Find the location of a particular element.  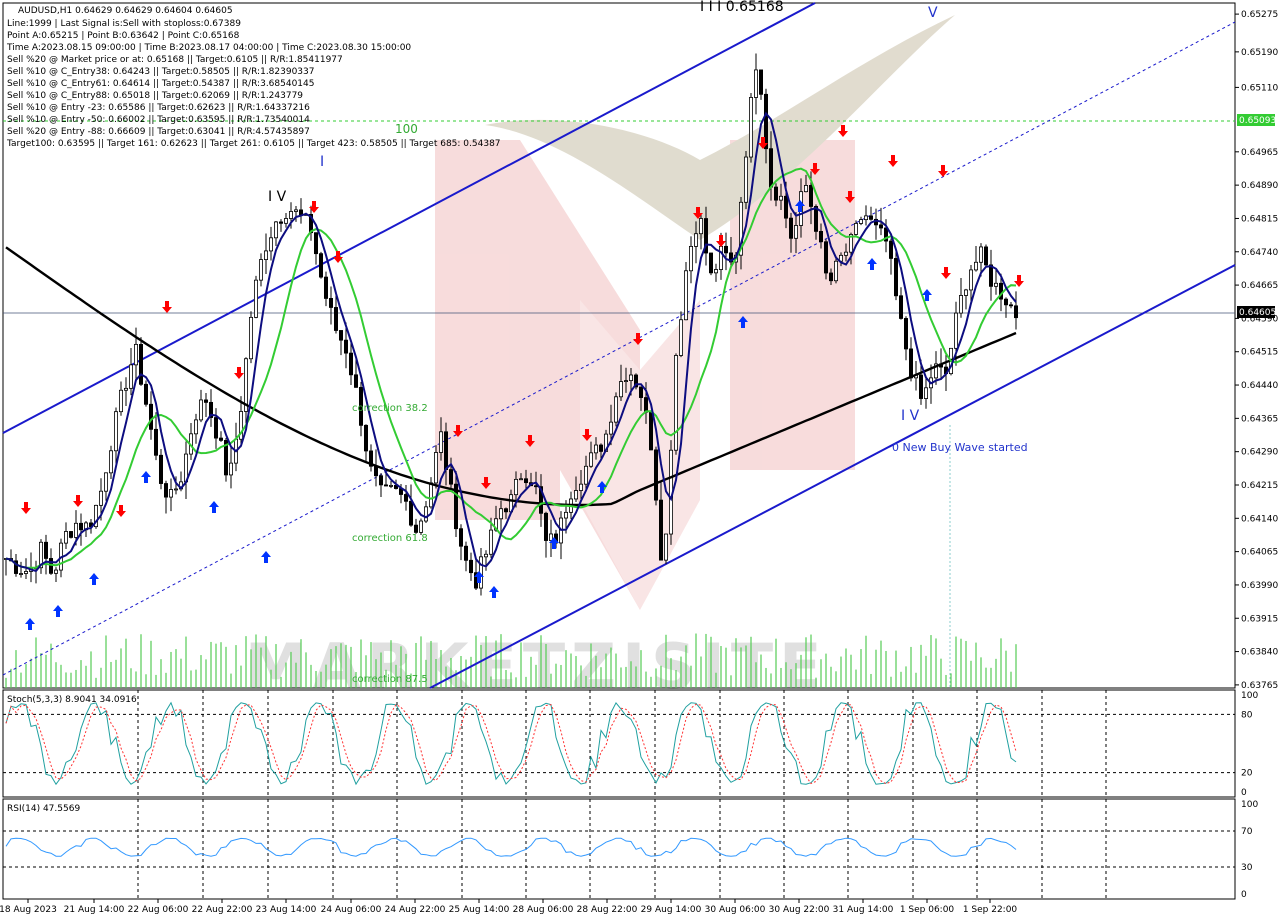

x-tick-label: 18 Aug 2023 is located at coordinates (28, 910).